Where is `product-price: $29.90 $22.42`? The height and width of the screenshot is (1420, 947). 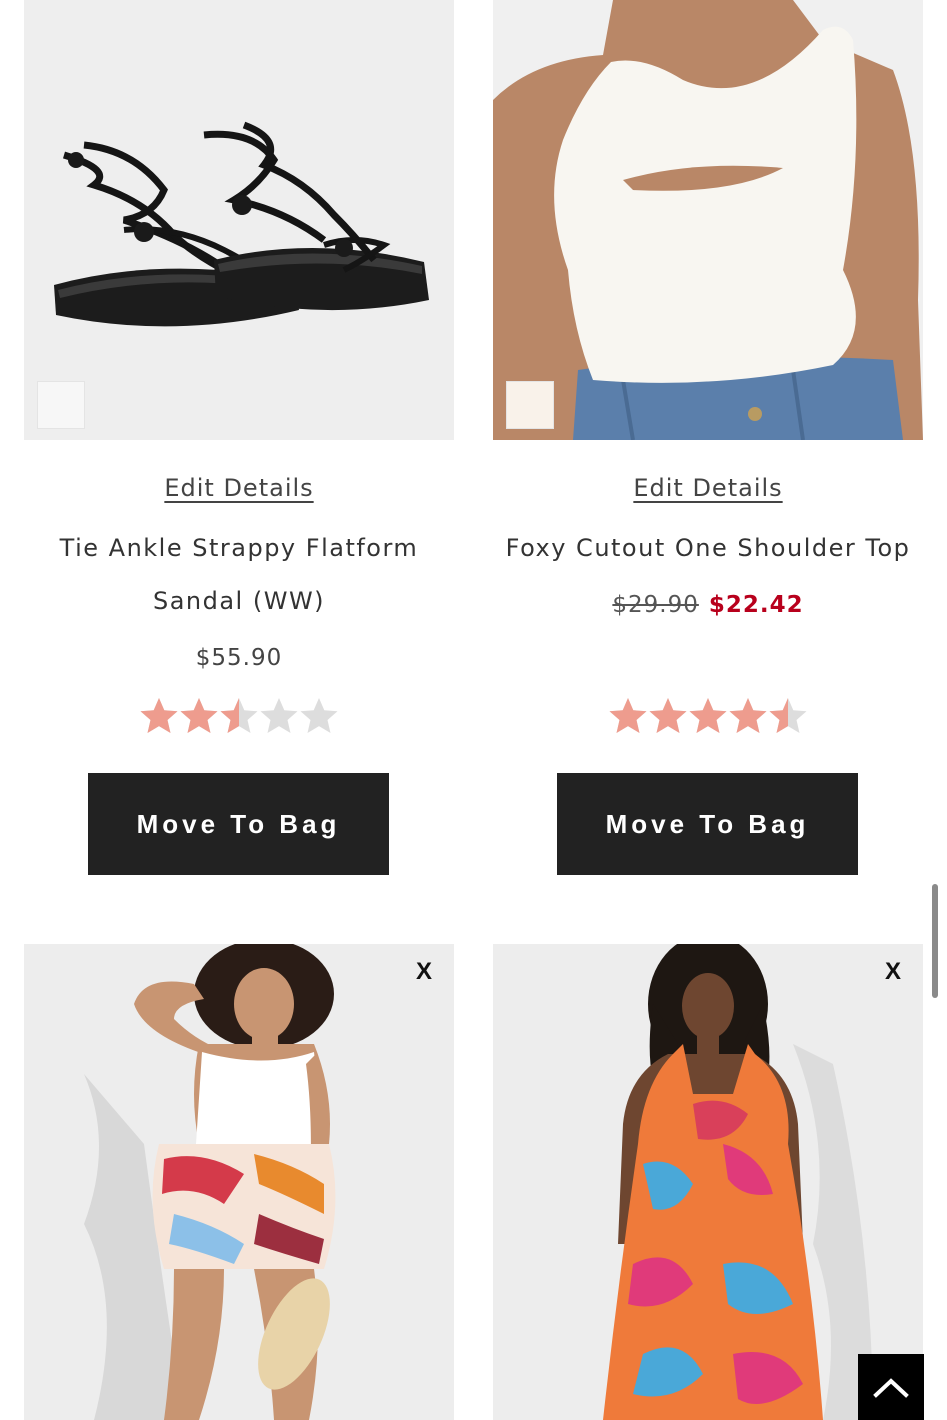 product-price: $29.90 $22.42 is located at coordinates (708, 605).